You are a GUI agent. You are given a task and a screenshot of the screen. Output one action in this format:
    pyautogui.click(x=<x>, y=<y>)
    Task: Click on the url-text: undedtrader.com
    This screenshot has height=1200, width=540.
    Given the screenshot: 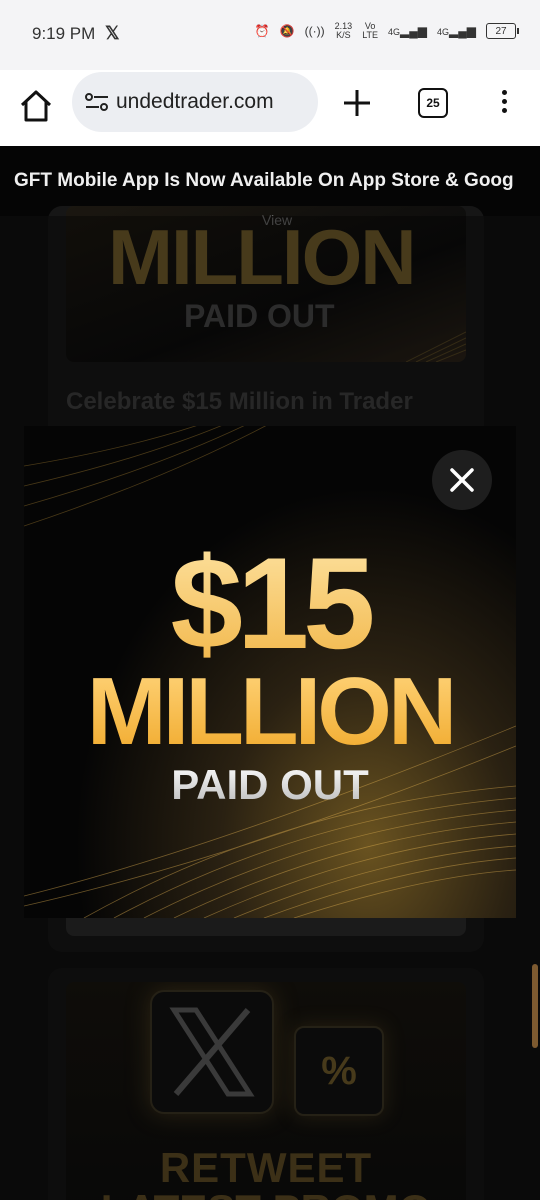 What is the action you would take?
    pyautogui.click(x=195, y=102)
    